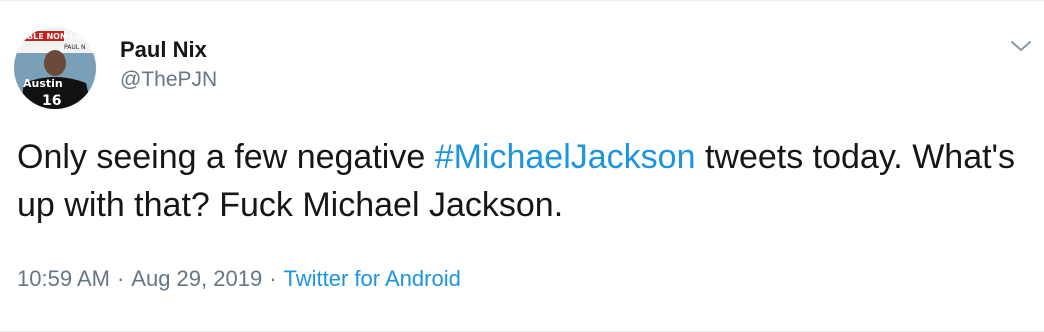  I want to click on tweet-source-link: Twitter for Android, so click(372, 278).